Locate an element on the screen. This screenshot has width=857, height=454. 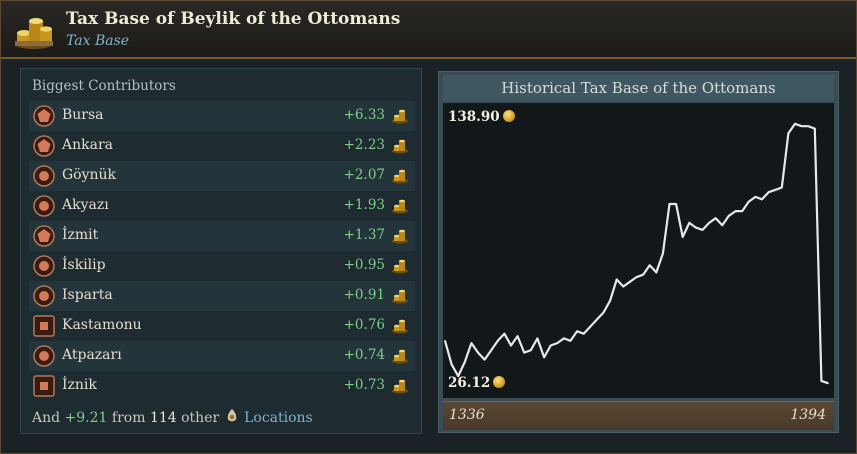
square-location-icon is located at coordinates (44, 386).